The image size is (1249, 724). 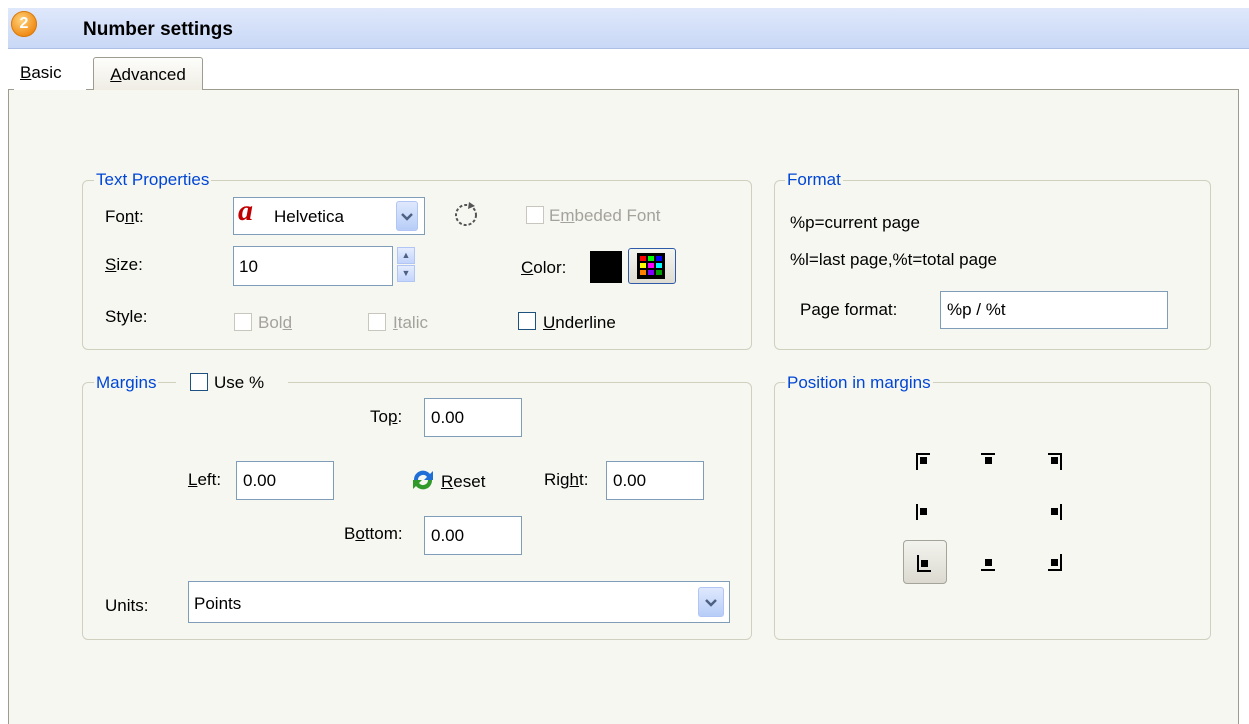 I want to click on units-select: Points, so click(x=459, y=602).